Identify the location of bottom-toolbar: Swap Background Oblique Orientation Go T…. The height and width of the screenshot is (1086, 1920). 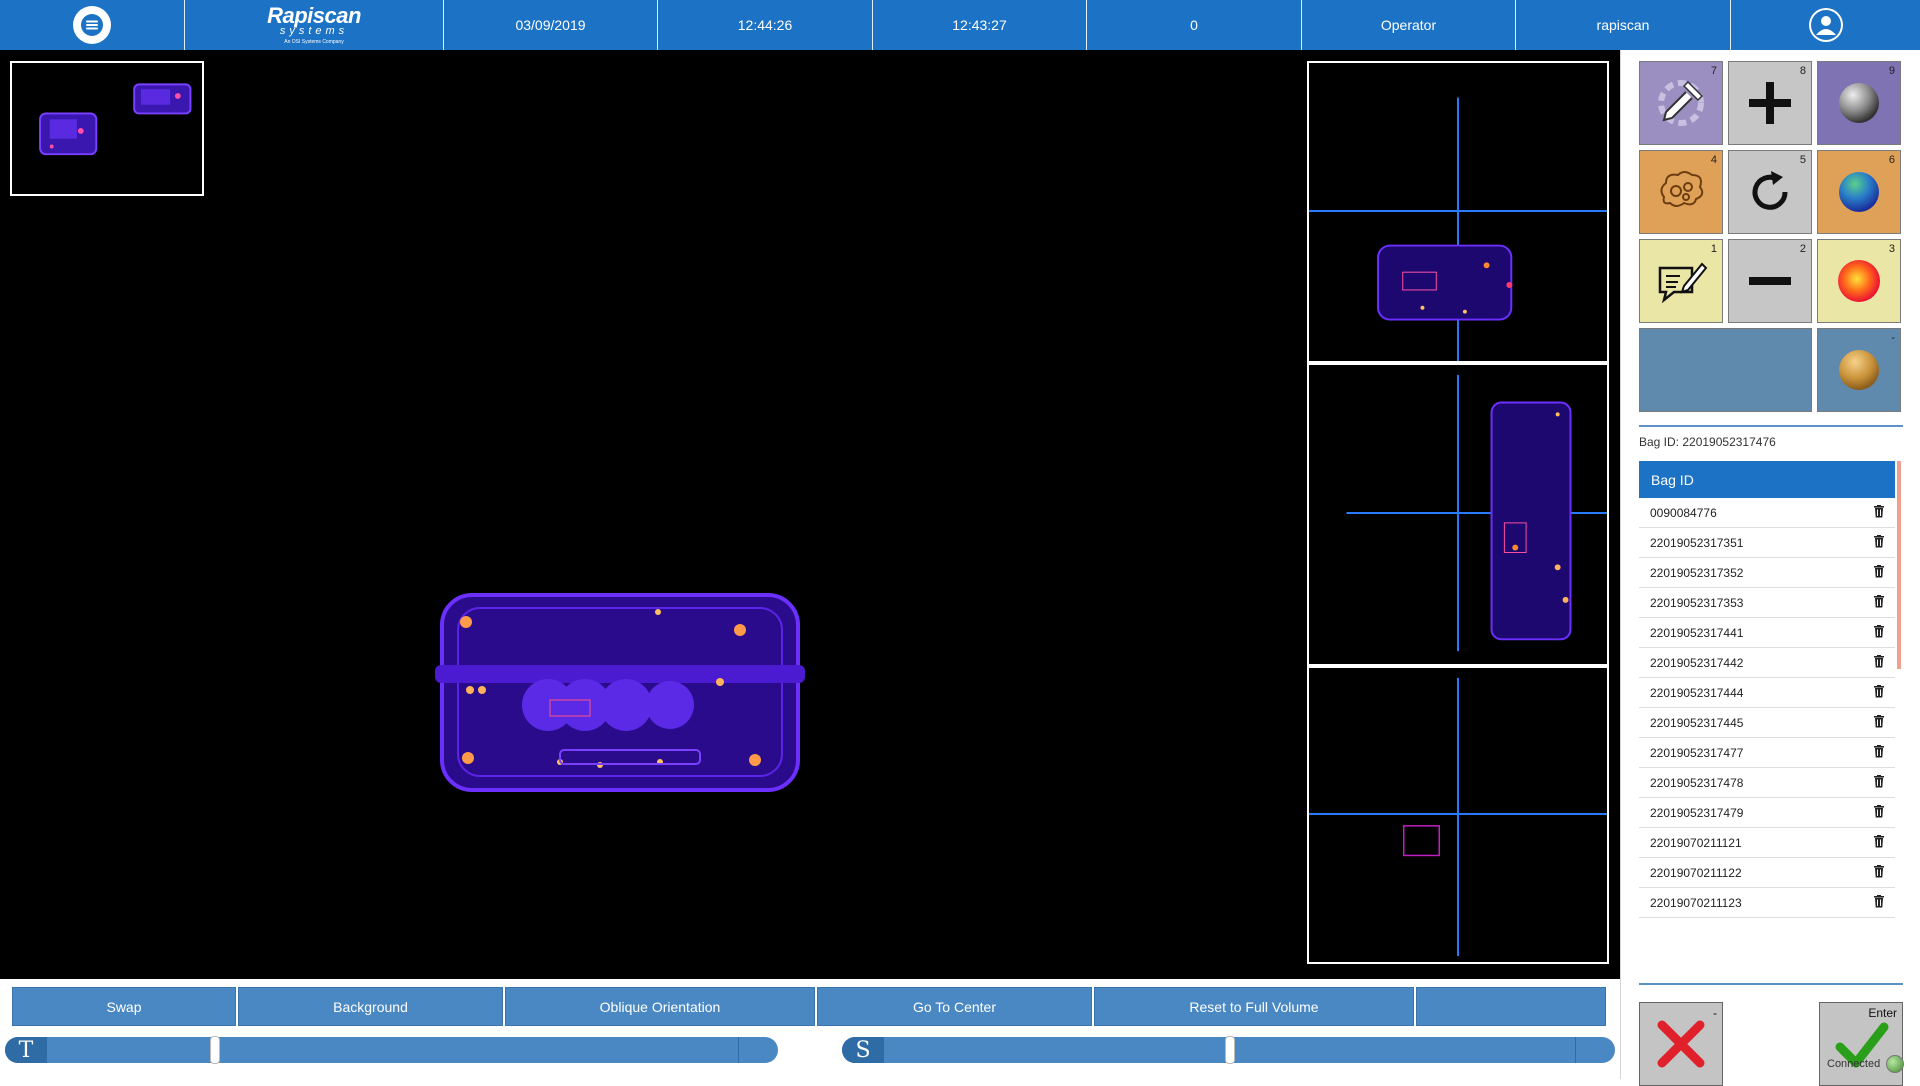
(810, 1029).